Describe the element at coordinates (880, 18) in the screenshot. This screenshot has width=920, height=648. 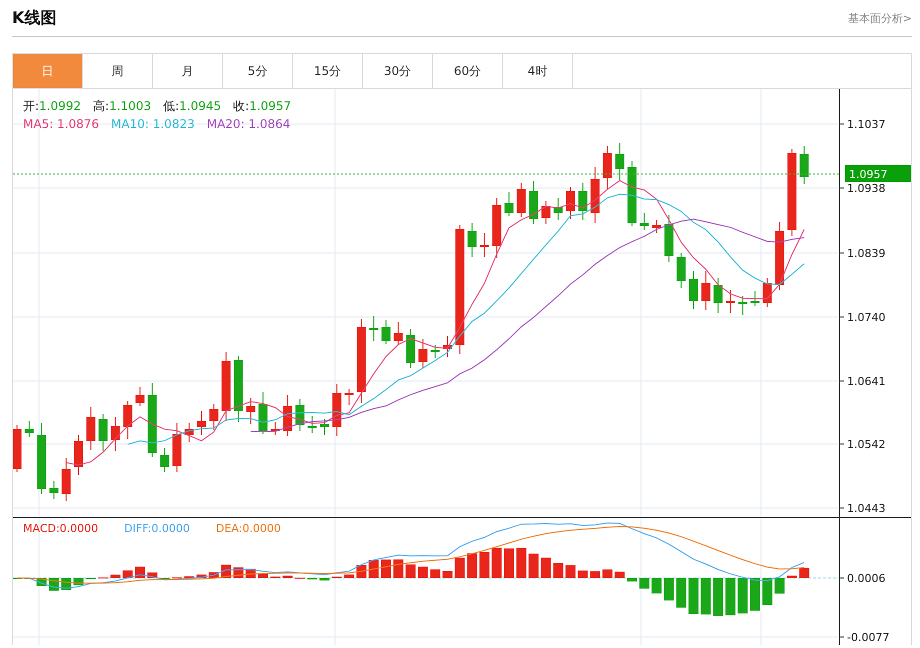
I see `fundamental-analysis-link: 基本面分析>` at that location.